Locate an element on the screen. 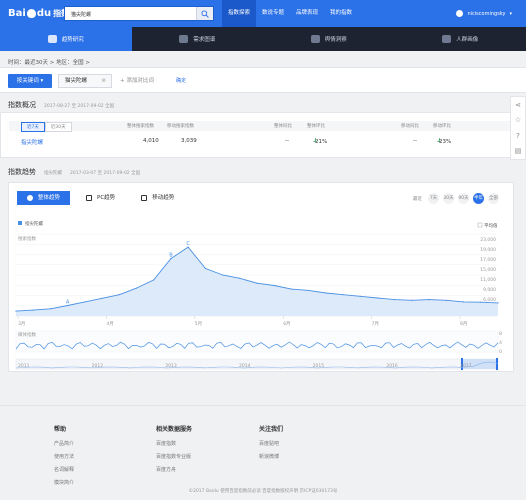 The width and height of the screenshot is (526, 500). x-tick-label: 8月 is located at coordinates (463, 324).